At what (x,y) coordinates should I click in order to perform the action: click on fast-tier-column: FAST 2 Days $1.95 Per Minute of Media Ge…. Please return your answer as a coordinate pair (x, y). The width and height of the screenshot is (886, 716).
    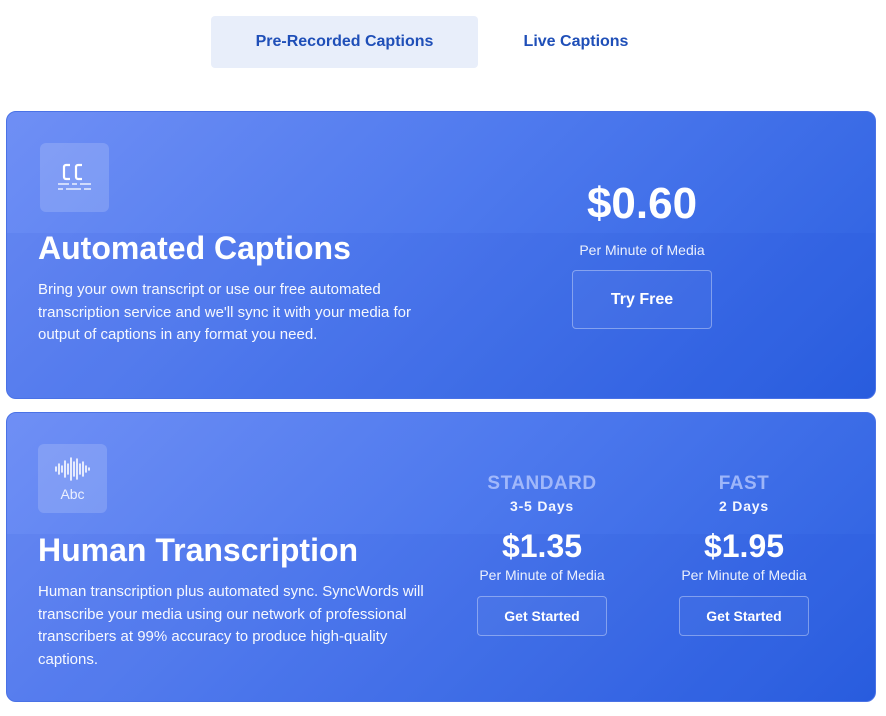
    Looking at the image, I should click on (744, 554).